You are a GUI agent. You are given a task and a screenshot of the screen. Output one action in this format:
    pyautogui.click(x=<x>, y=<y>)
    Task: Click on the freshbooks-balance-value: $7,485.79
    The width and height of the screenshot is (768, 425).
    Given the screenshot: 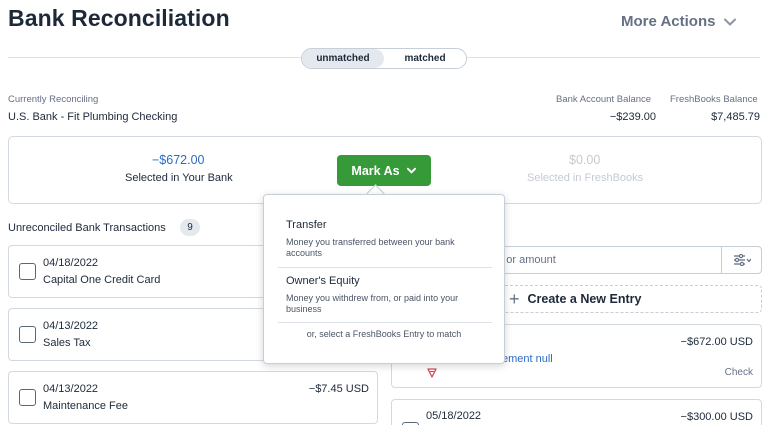 What is the action you would take?
    pyautogui.click(x=735, y=117)
    